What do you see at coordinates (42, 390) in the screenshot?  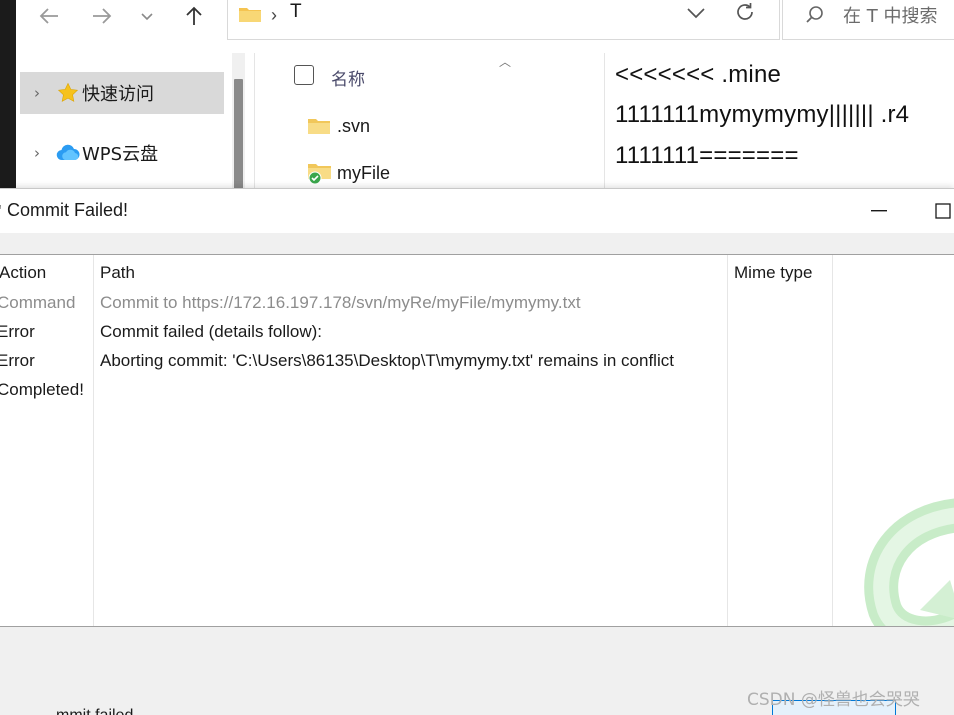 I see `row-action: Completed!` at bounding box center [42, 390].